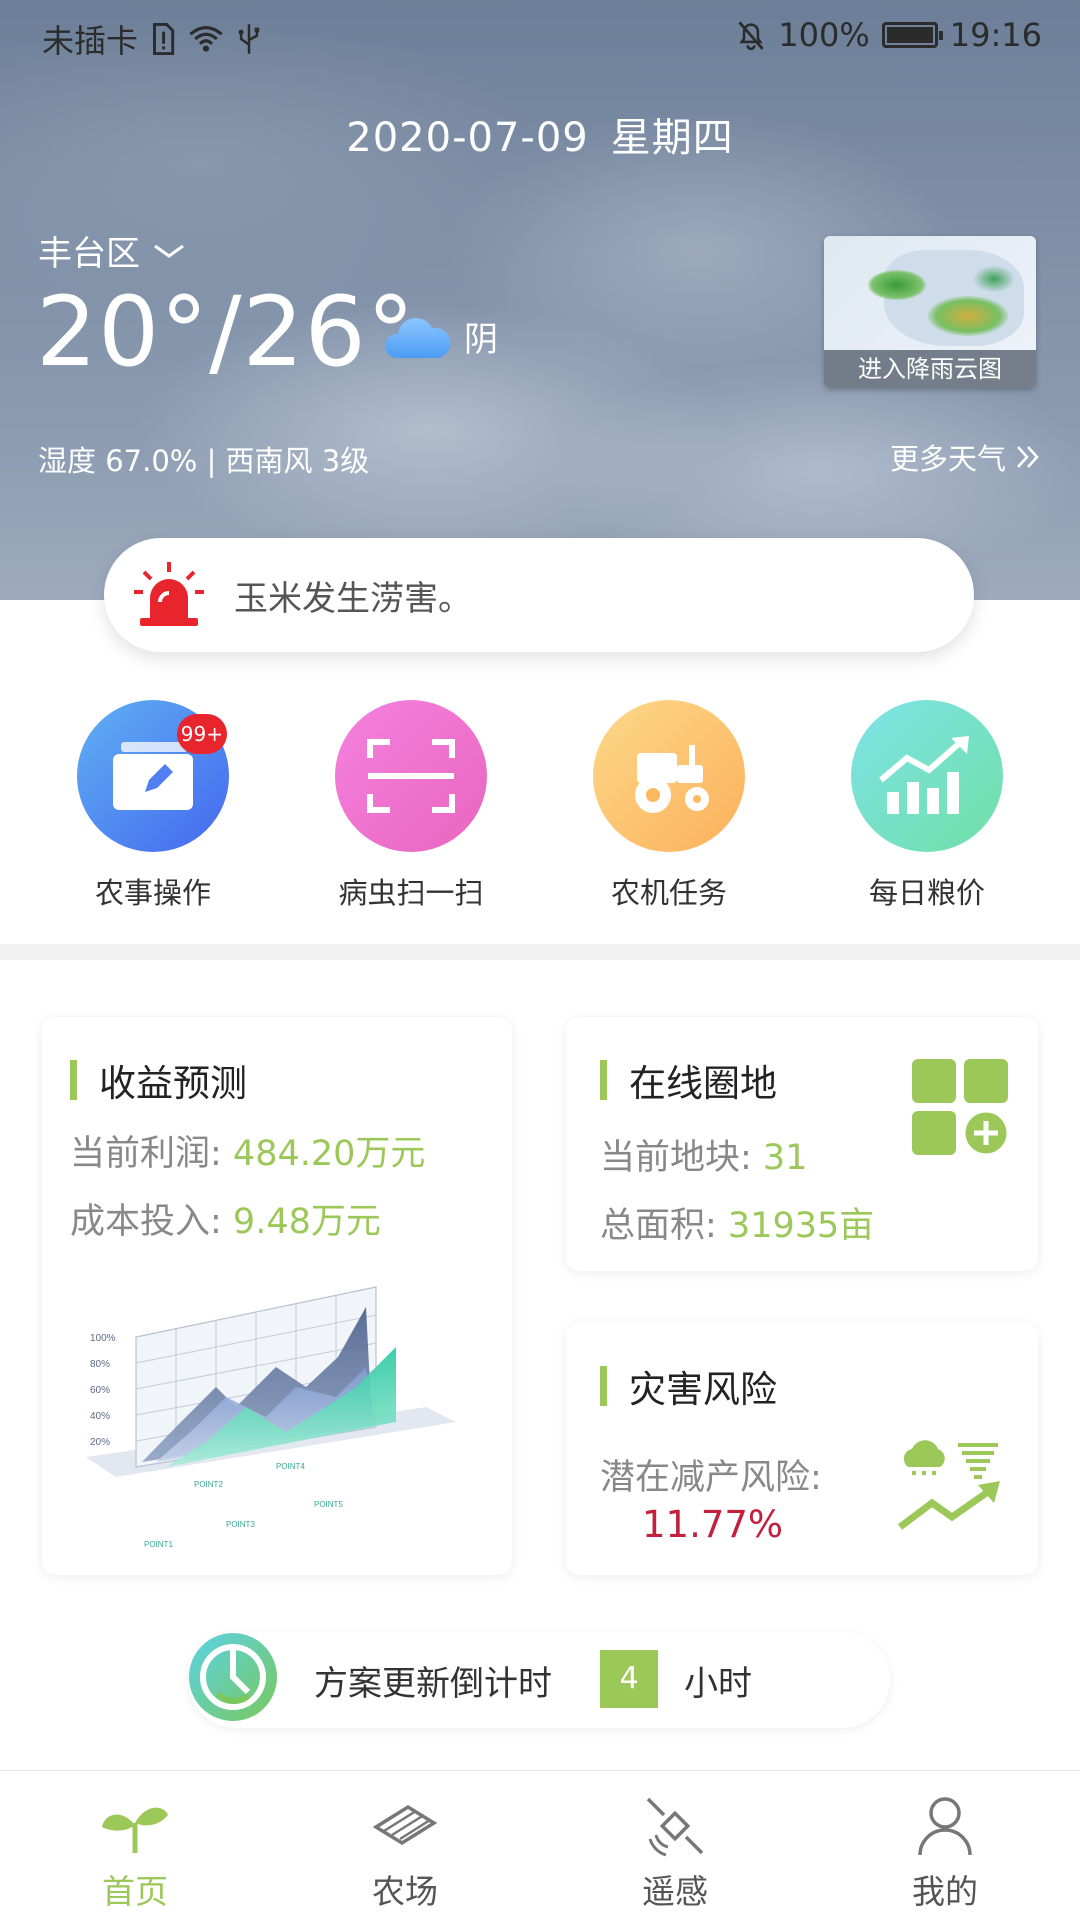 This screenshot has height=1920, width=1080. I want to click on grid-add-icon, so click(961, 1108).